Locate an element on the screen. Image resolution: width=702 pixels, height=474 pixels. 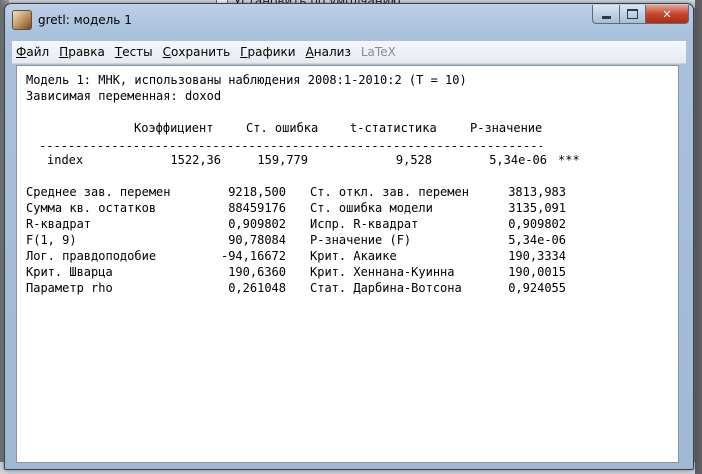
stat-value: 90,78084 is located at coordinates (257, 240).